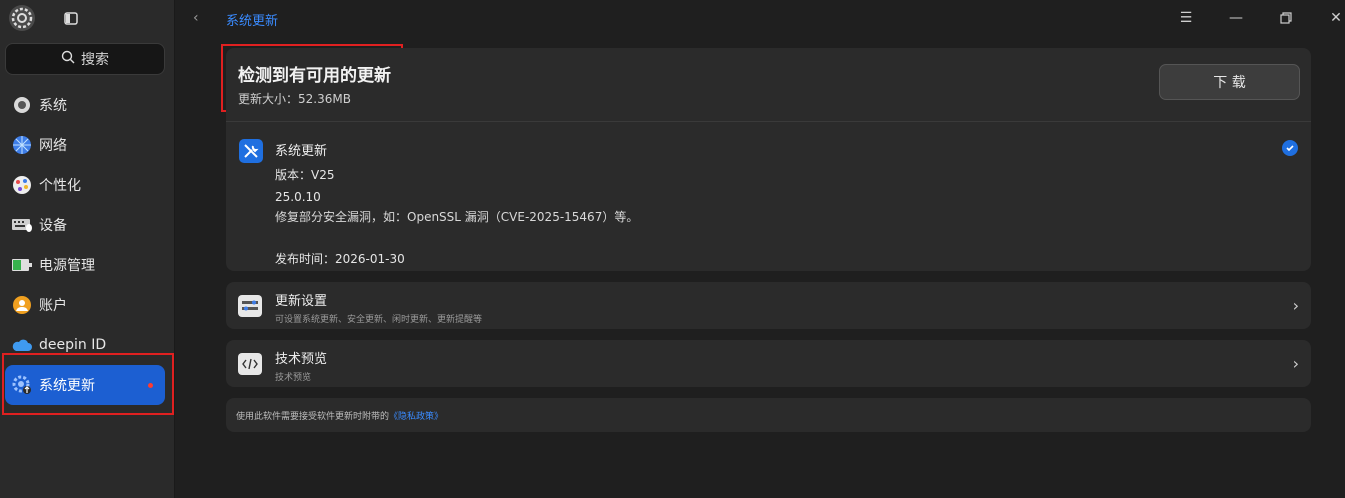 This screenshot has height=498, width=1345. What do you see at coordinates (95, 60) in the screenshot?
I see `search-label: 搜索` at bounding box center [95, 60].